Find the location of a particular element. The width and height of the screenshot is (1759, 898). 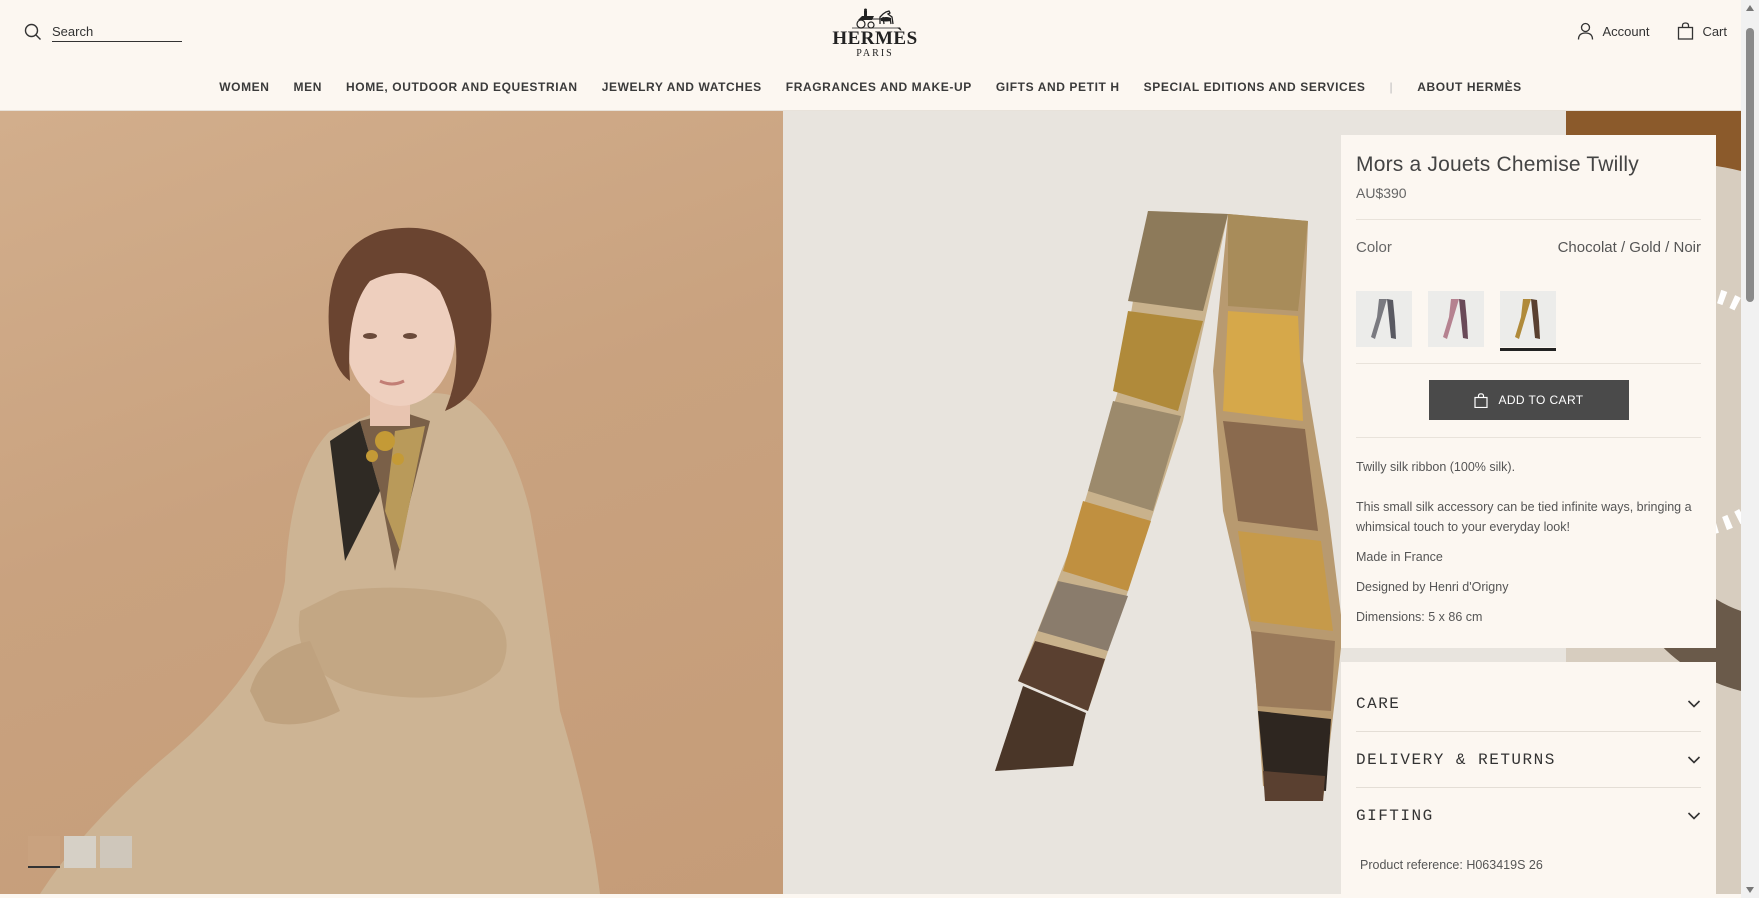

product-title: Mors a Jouets Chemise Twilly is located at coordinates (1497, 164).